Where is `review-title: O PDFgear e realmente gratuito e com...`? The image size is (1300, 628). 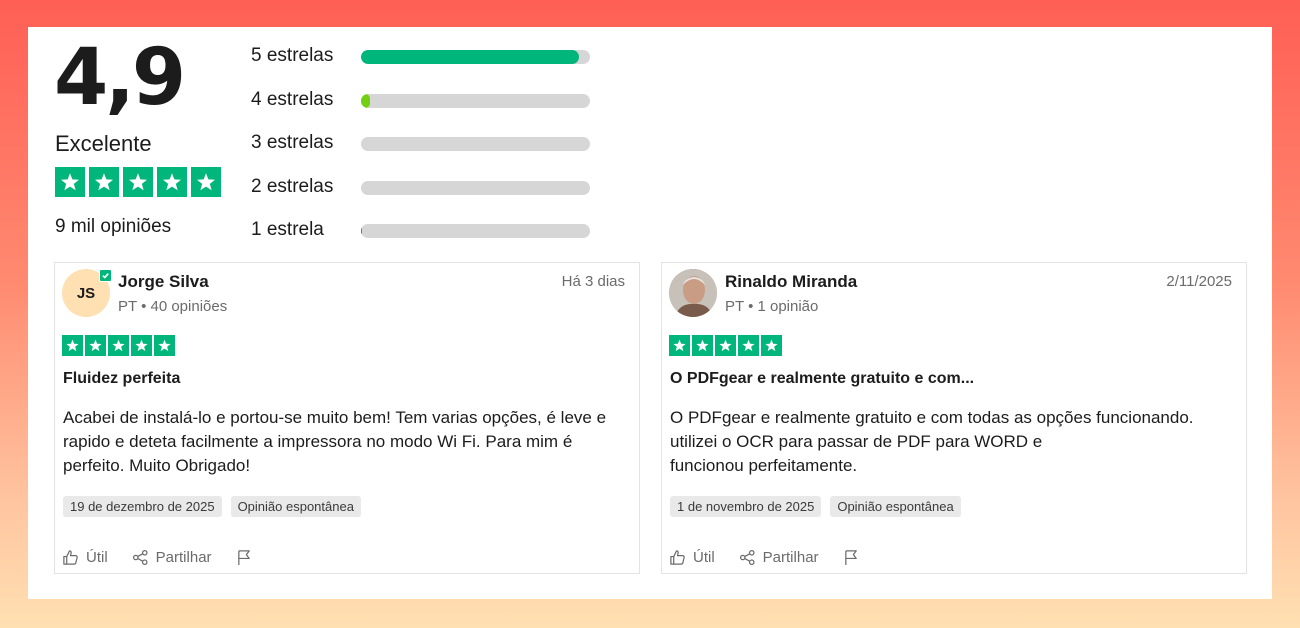
review-title: O PDFgear e realmente gratuito e com... is located at coordinates (822, 379).